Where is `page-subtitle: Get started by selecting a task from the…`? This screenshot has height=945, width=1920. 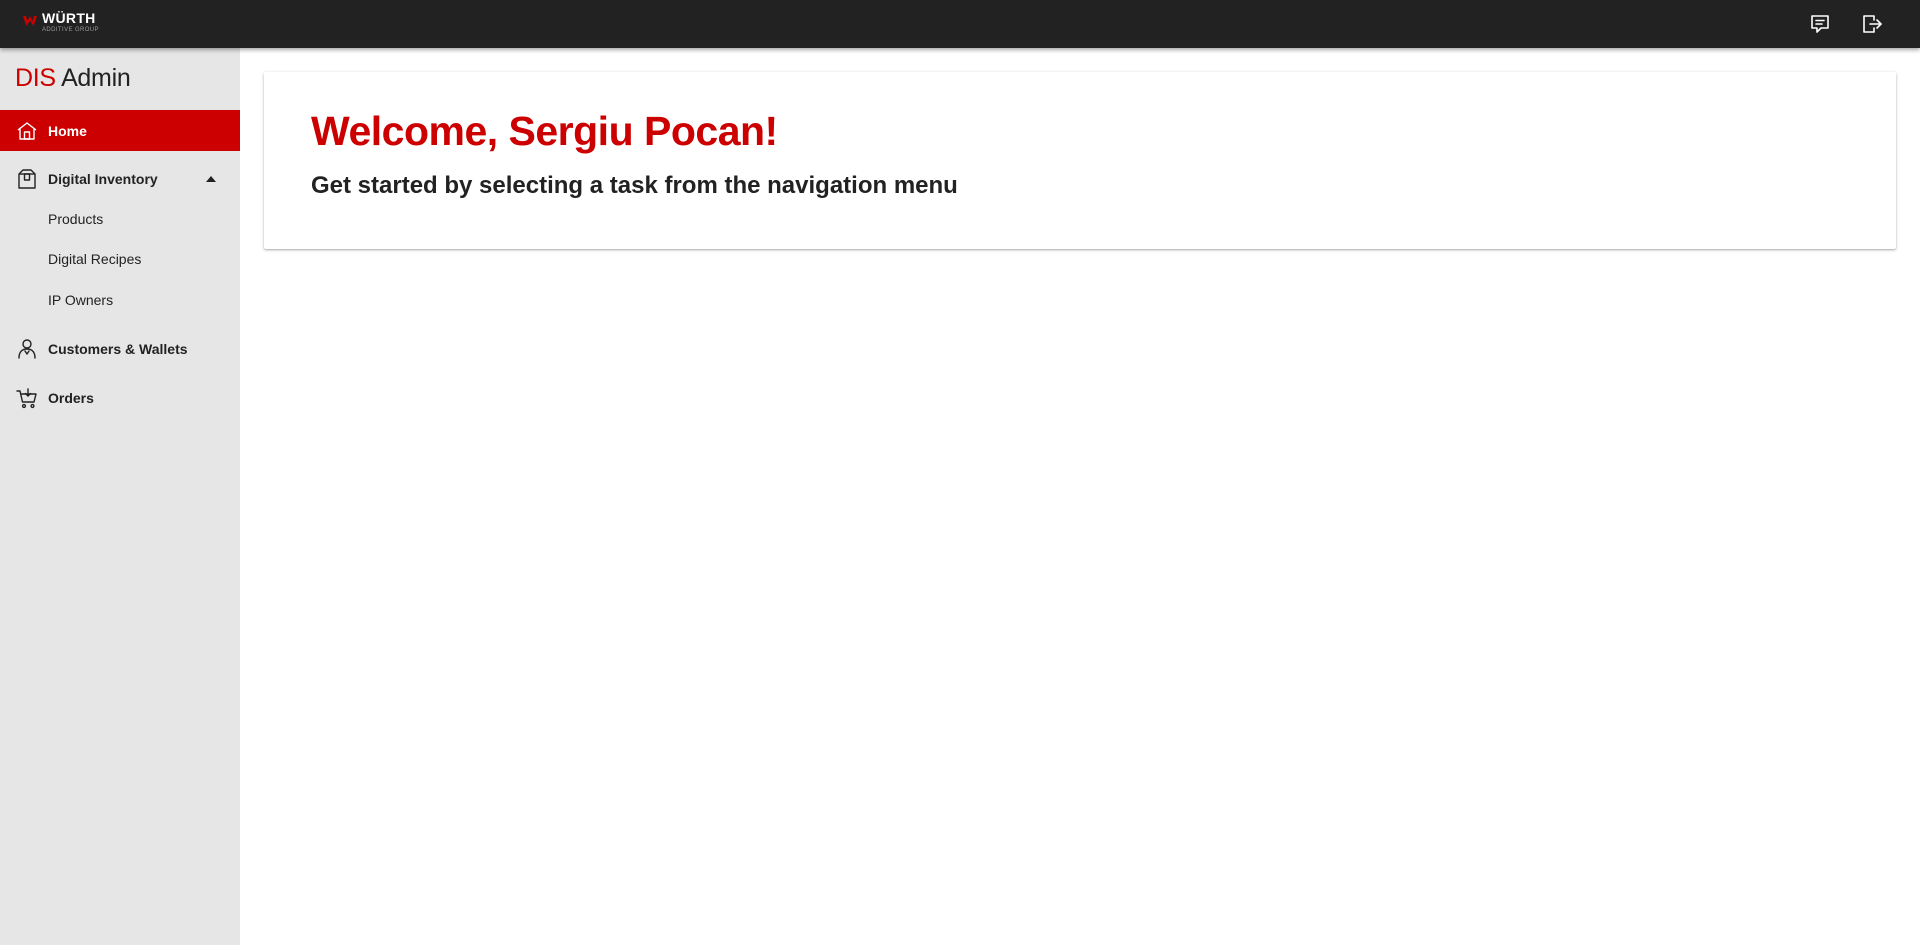
page-subtitle: Get started by selecting a task from the… is located at coordinates (634, 185).